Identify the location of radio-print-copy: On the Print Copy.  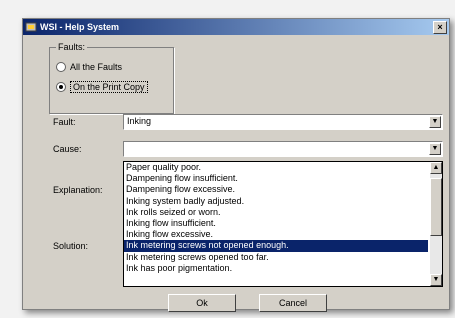
(102, 87).